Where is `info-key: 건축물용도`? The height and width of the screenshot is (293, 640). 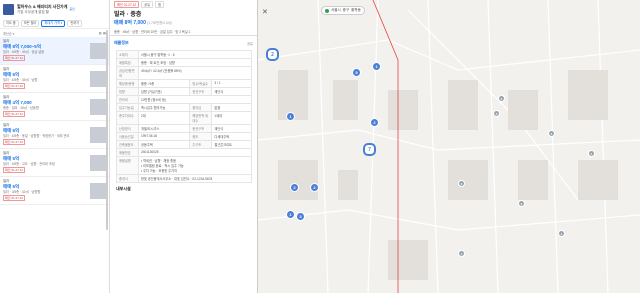
info-key: 건축물용도 is located at coordinates (127, 144).